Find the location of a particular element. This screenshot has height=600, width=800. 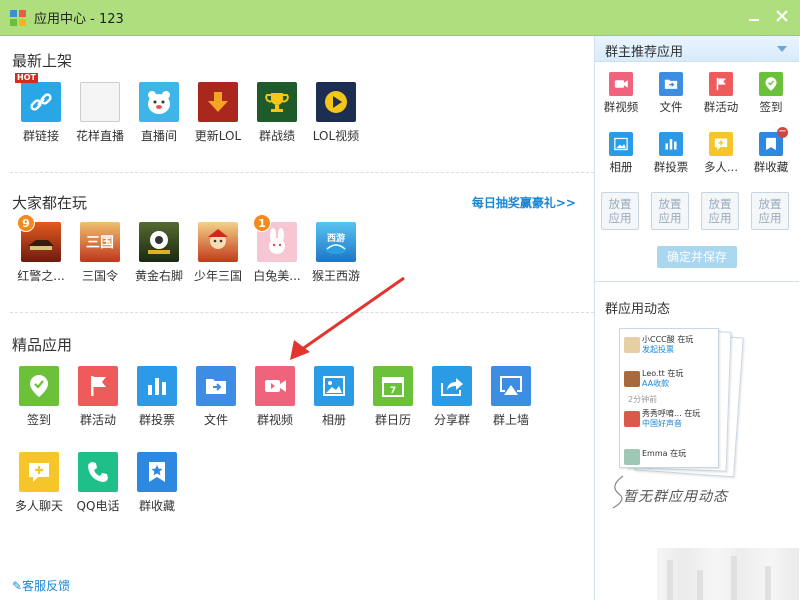

red-alert-game-icon: 9 is located at coordinates (39, 238).